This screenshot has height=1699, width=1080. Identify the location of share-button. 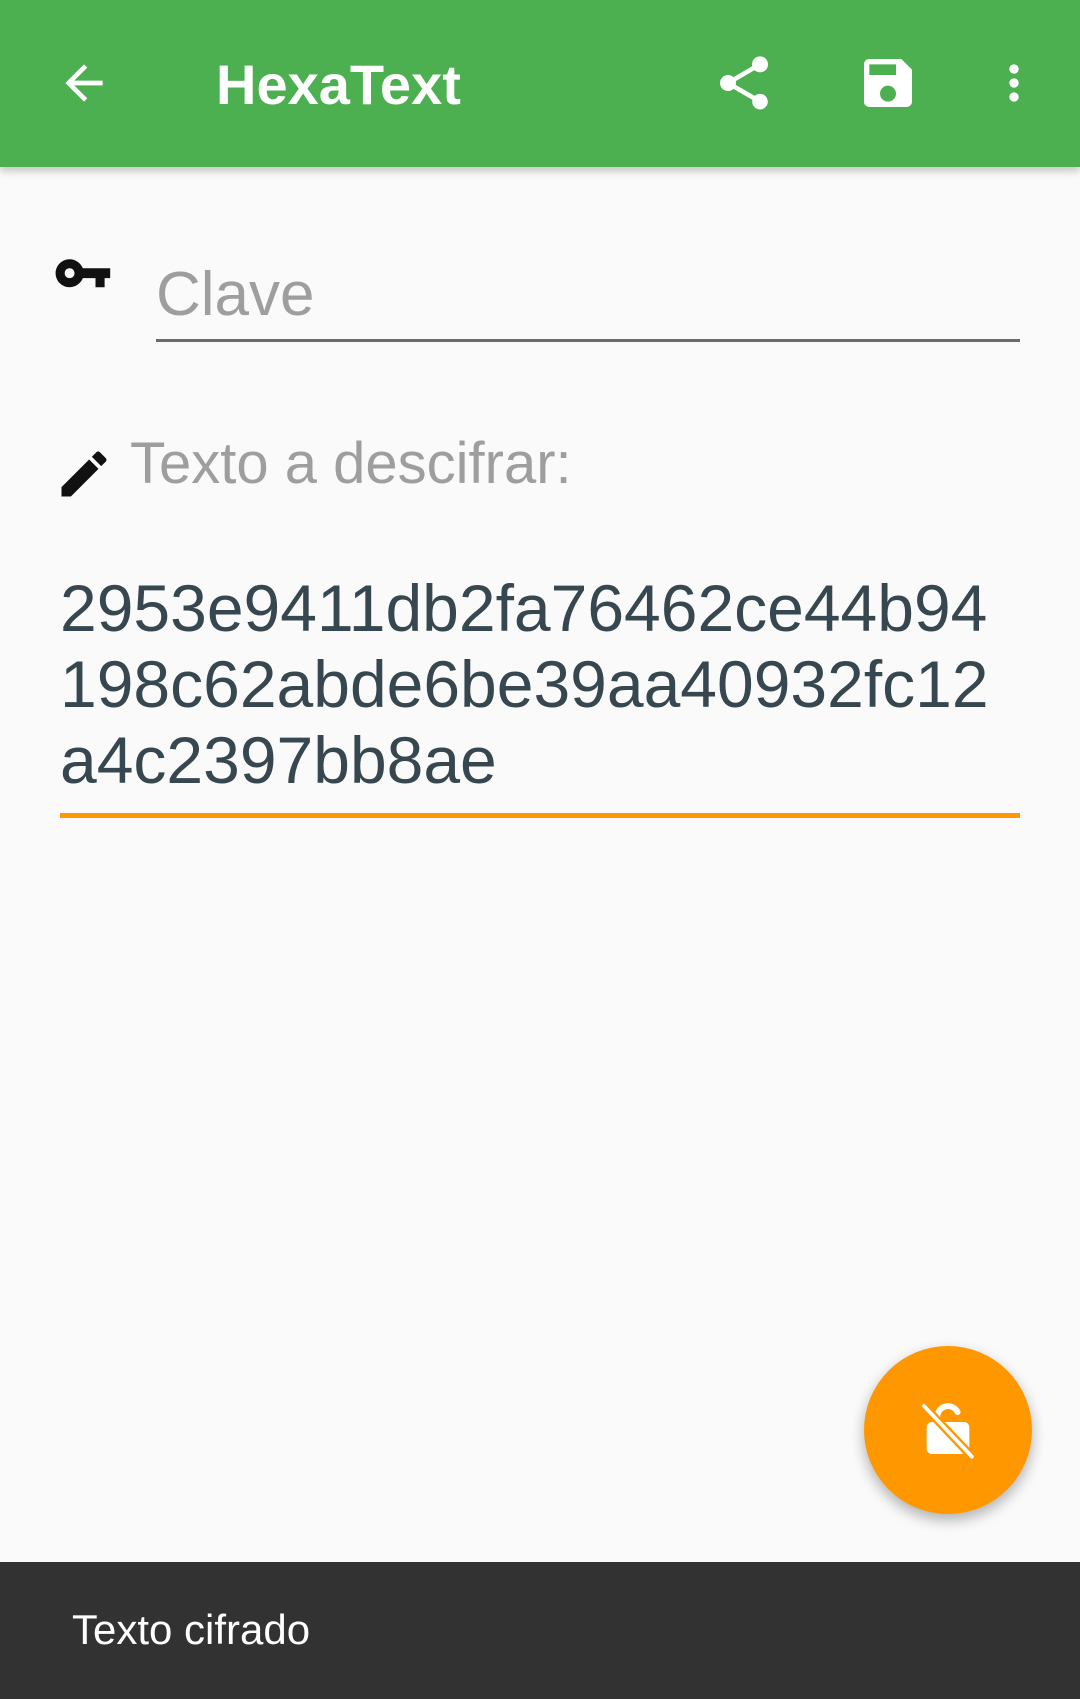
(744, 83).